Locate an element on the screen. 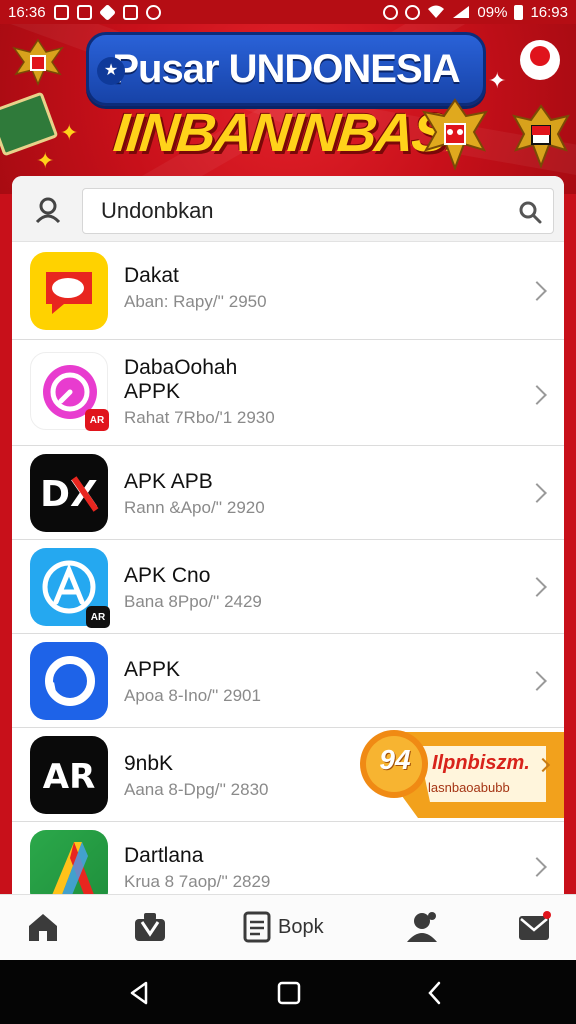 The height and width of the screenshot is (1024, 576). nav-store is located at coordinates (150, 927).